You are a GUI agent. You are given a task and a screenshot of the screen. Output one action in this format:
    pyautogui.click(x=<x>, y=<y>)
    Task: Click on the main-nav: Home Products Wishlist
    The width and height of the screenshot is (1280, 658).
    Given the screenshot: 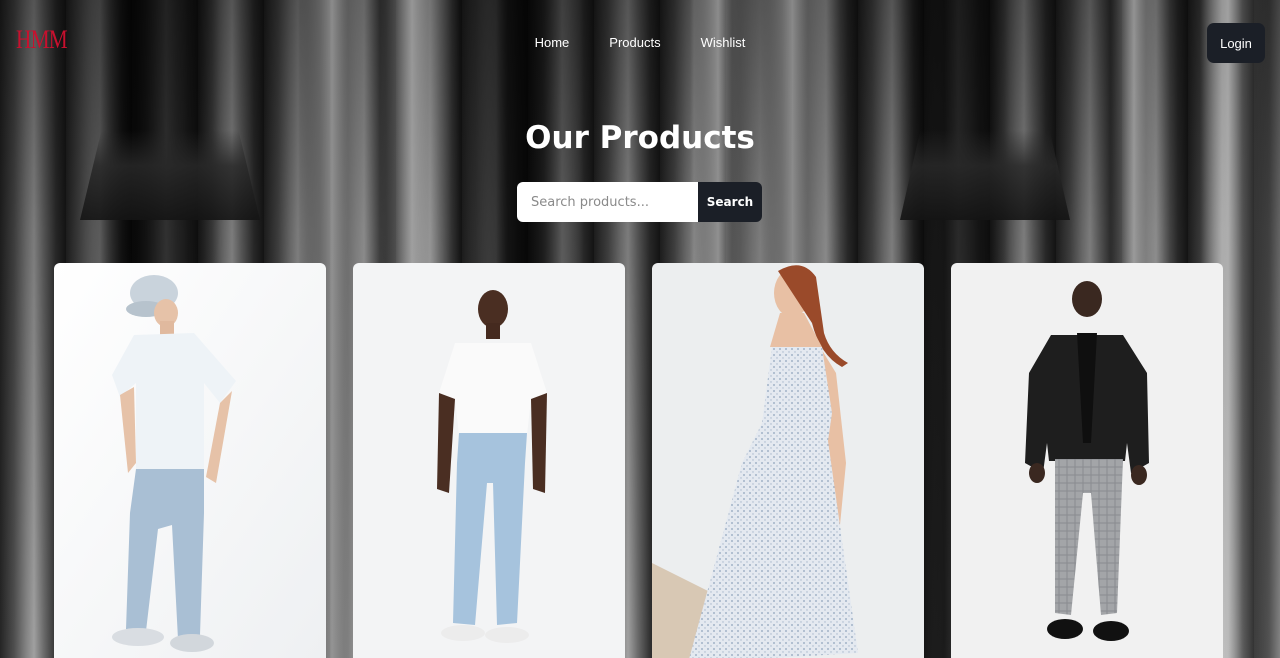 What is the action you would take?
    pyautogui.click(x=640, y=42)
    